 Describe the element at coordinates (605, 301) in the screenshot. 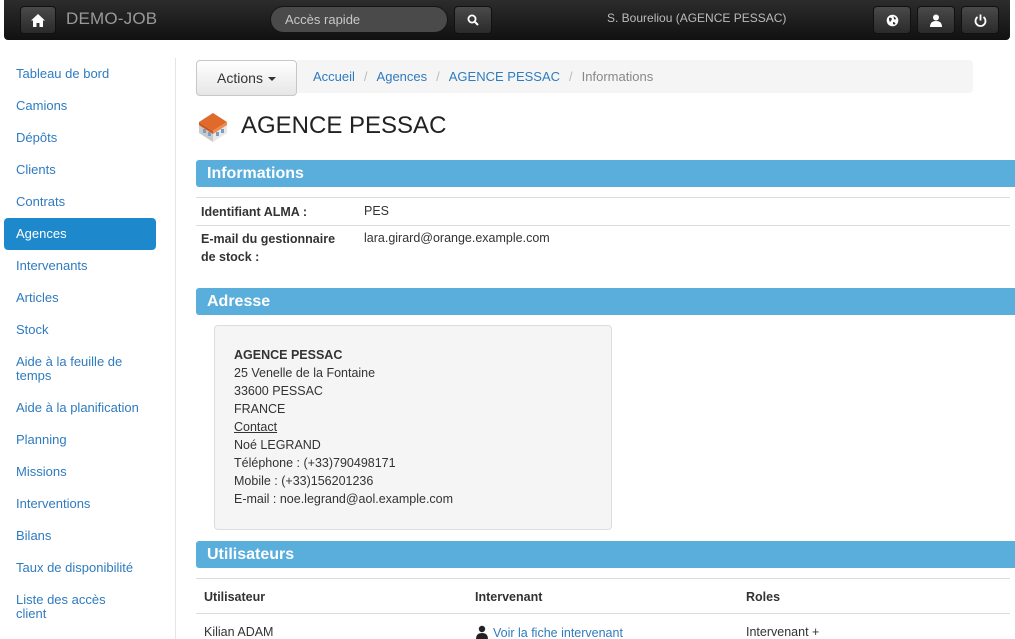

I see `section-header-adresse: Adresse` at that location.